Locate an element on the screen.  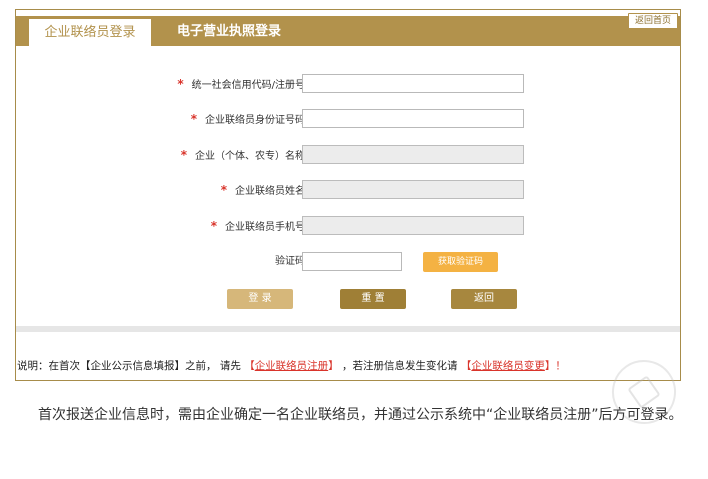
form-row-id-number: * 企业联络员身份证号码 is located at coordinates (348, 119).